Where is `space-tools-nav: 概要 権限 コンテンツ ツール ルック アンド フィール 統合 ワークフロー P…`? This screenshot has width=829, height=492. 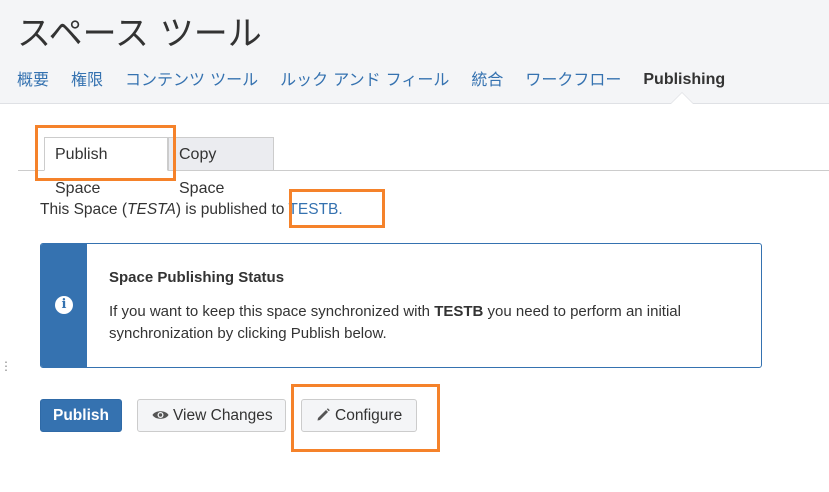 space-tools-nav: 概要 権限 コンテンツ ツール ルック アンド フィール 統合 ワークフロー P… is located at coordinates (382, 86).